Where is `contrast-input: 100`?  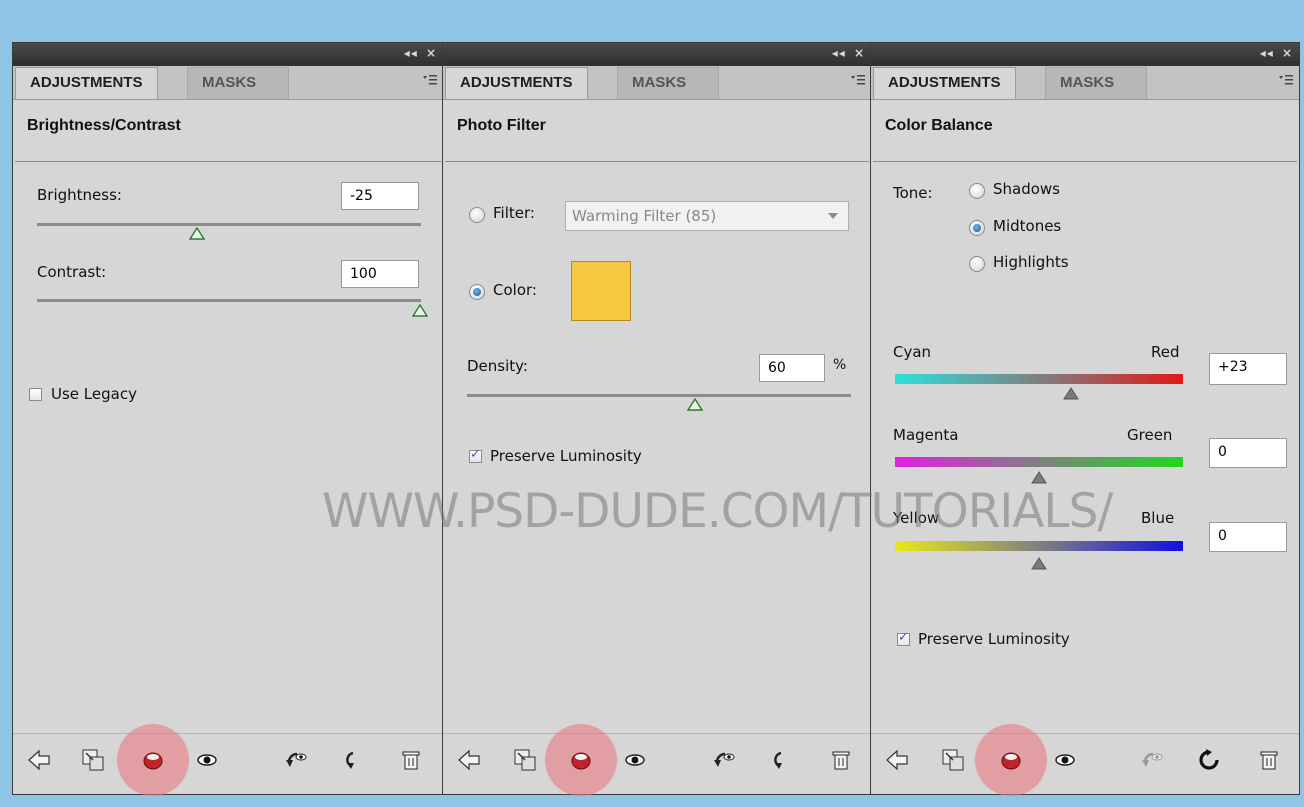 contrast-input: 100 is located at coordinates (380, 274).